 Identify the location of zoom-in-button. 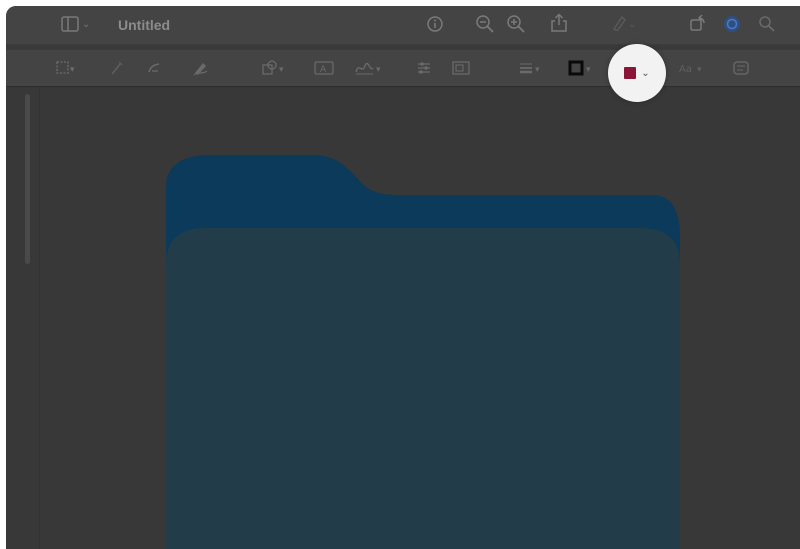
(516, 24).